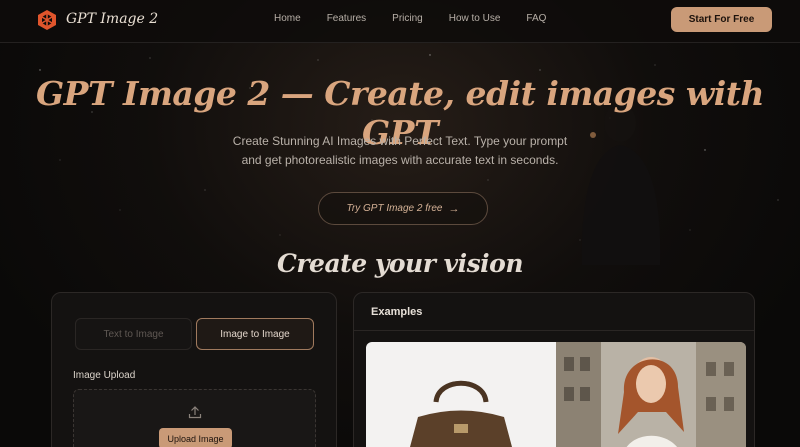 The width and height of the screenshot is (800, 447). What do you see at coordinates (454, 208) in the screenshot?
I see `arrow-right-icon: →` at bounding box center [454, 208].